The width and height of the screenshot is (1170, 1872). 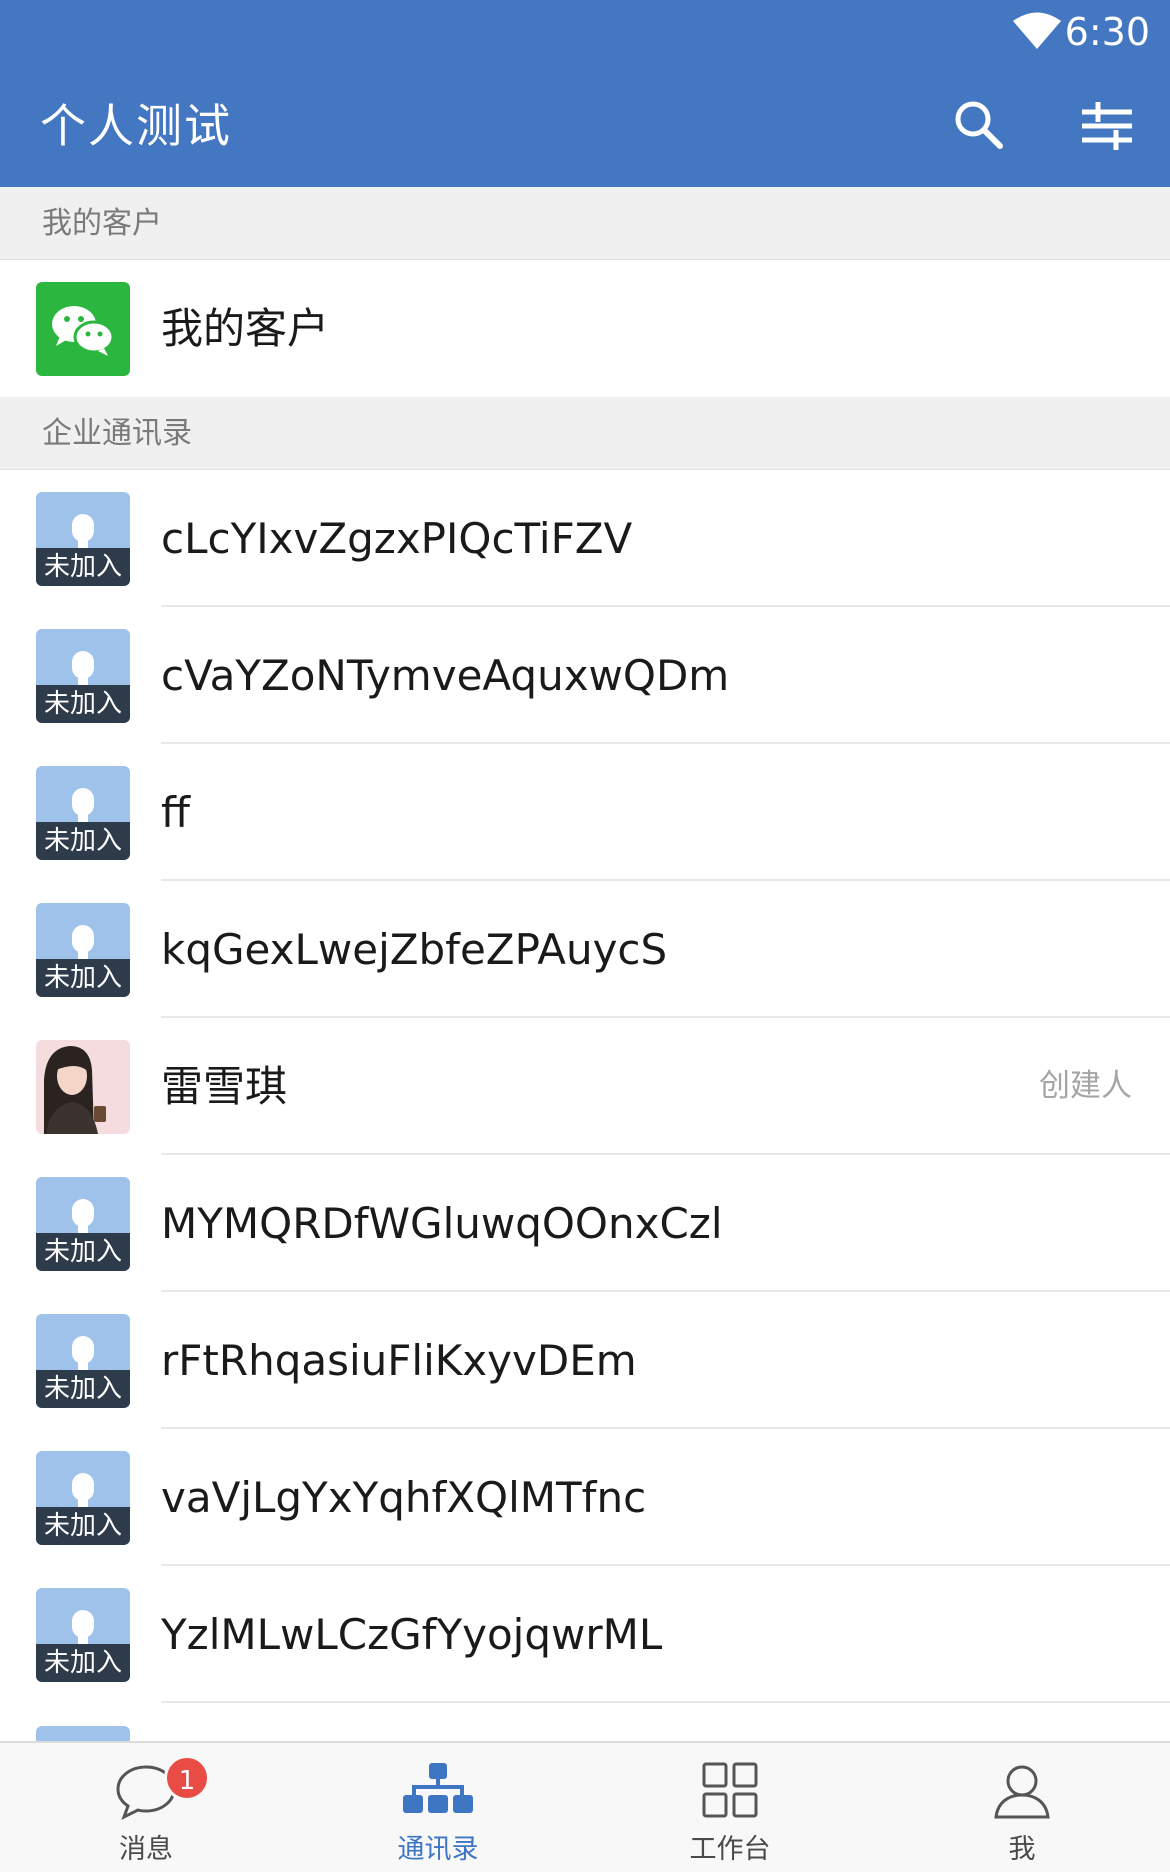 I want to click on avatar-photo, so click(x=83, y=1087).